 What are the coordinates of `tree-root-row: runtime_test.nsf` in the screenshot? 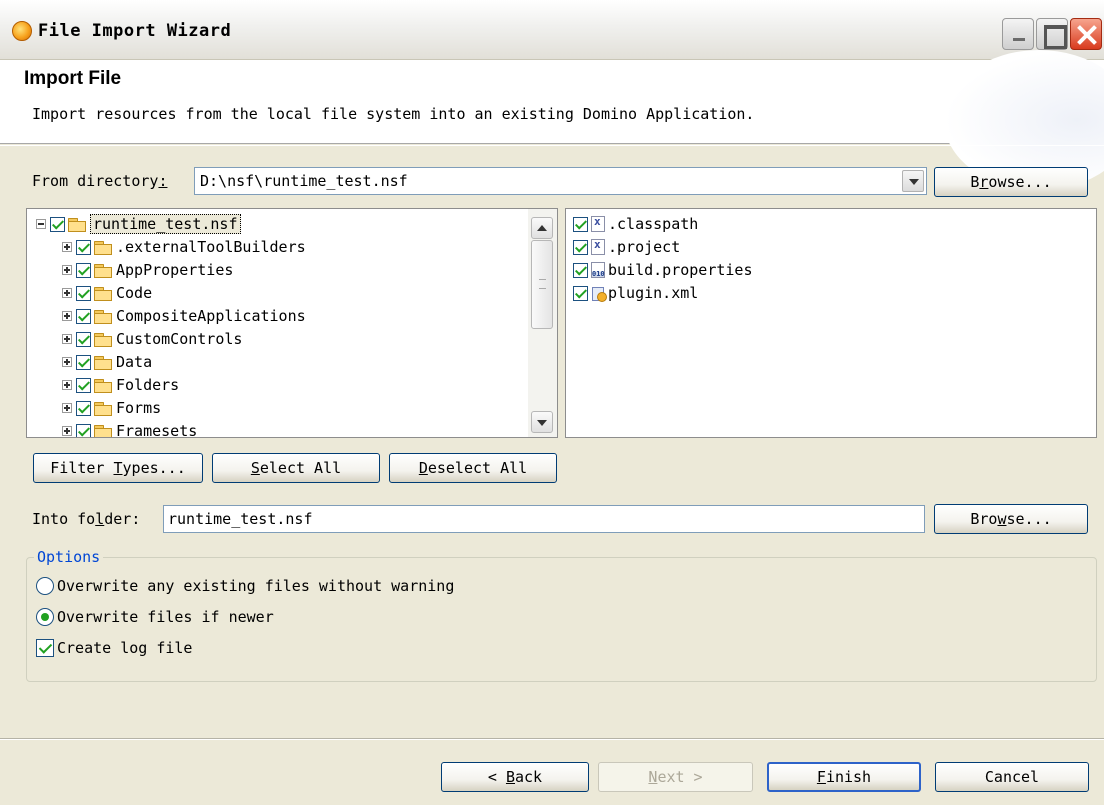 It's located at (138, 224).